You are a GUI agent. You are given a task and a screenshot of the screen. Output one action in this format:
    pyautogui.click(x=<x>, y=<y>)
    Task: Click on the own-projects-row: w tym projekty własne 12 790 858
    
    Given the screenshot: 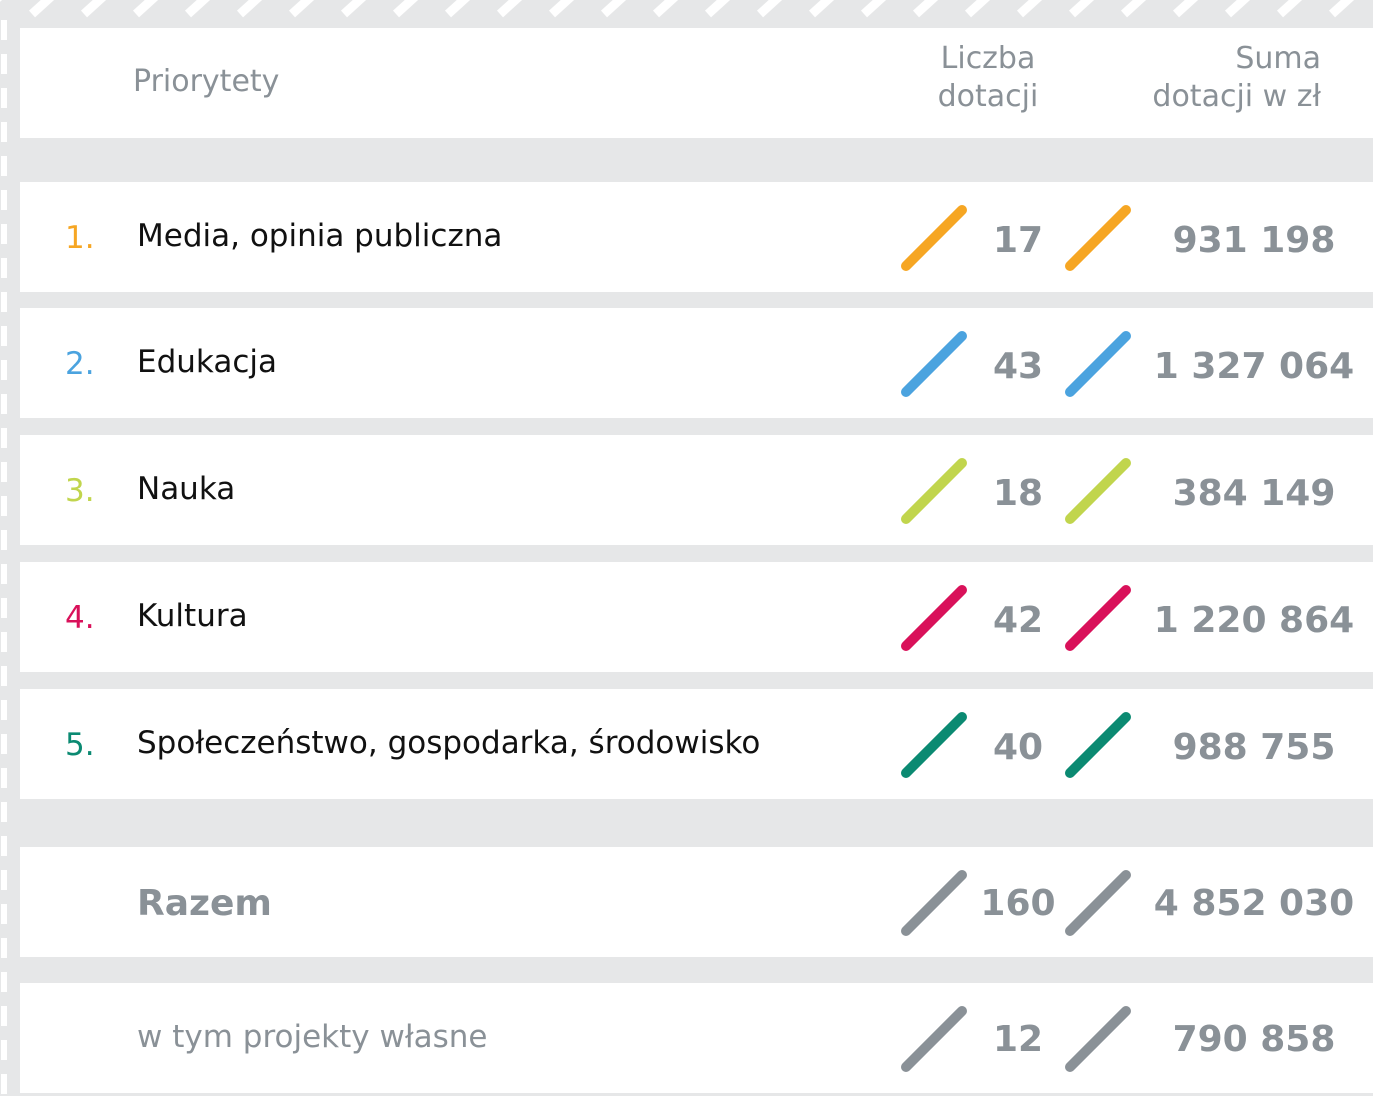 What is the action you would take?
    pyautogui.click(x=696, y=1038)
    